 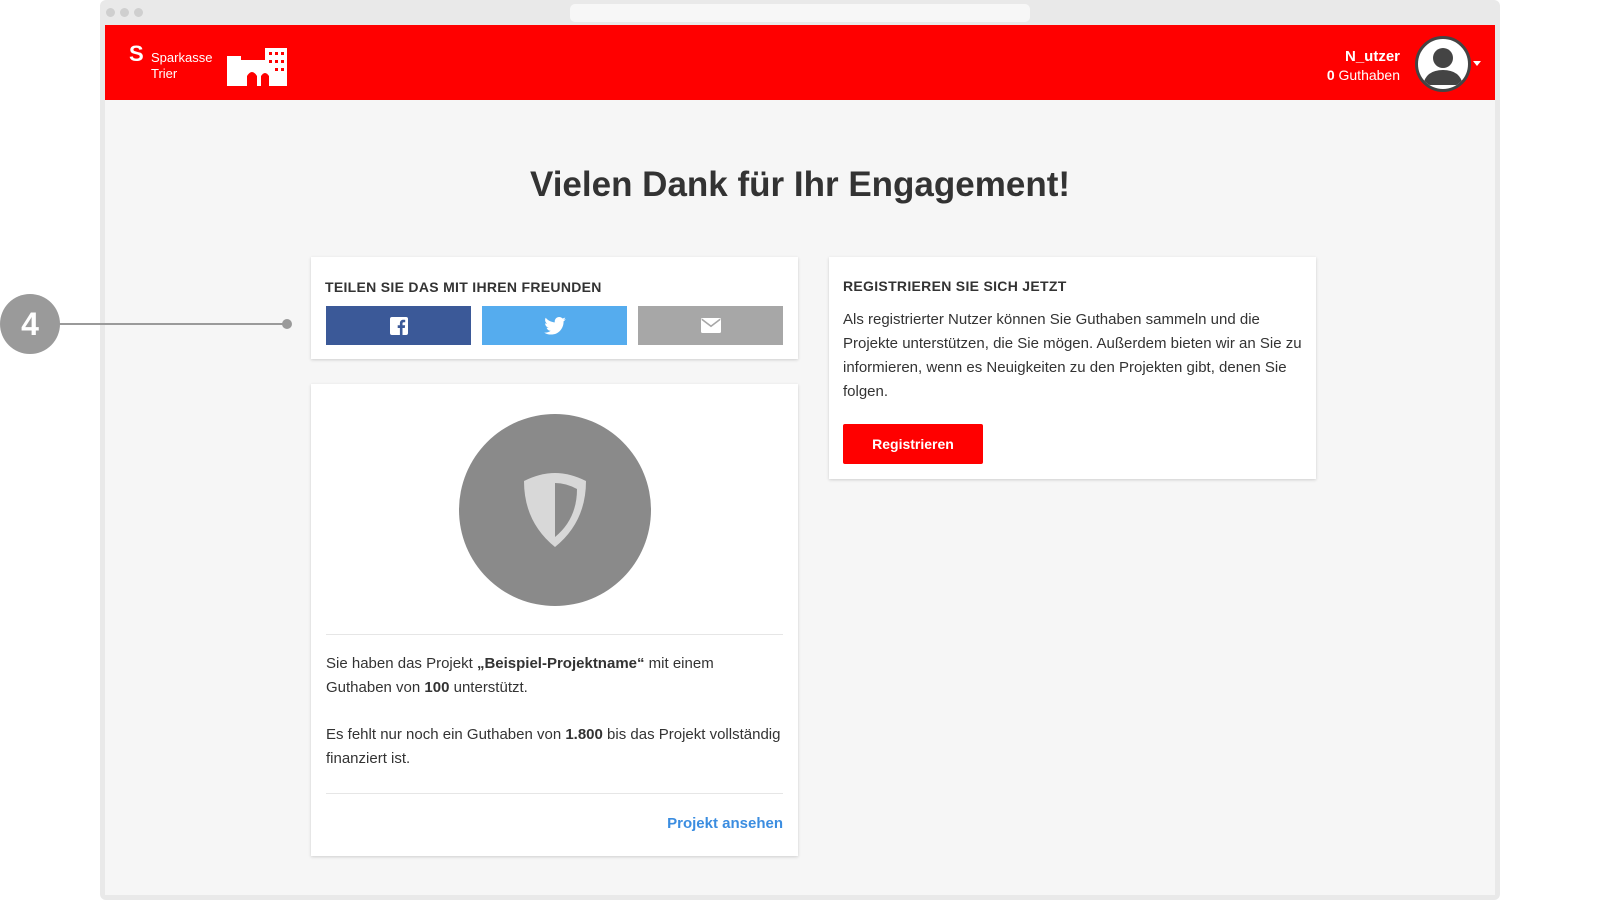 I want to click on share-email-button, so click(x=710, y=325).